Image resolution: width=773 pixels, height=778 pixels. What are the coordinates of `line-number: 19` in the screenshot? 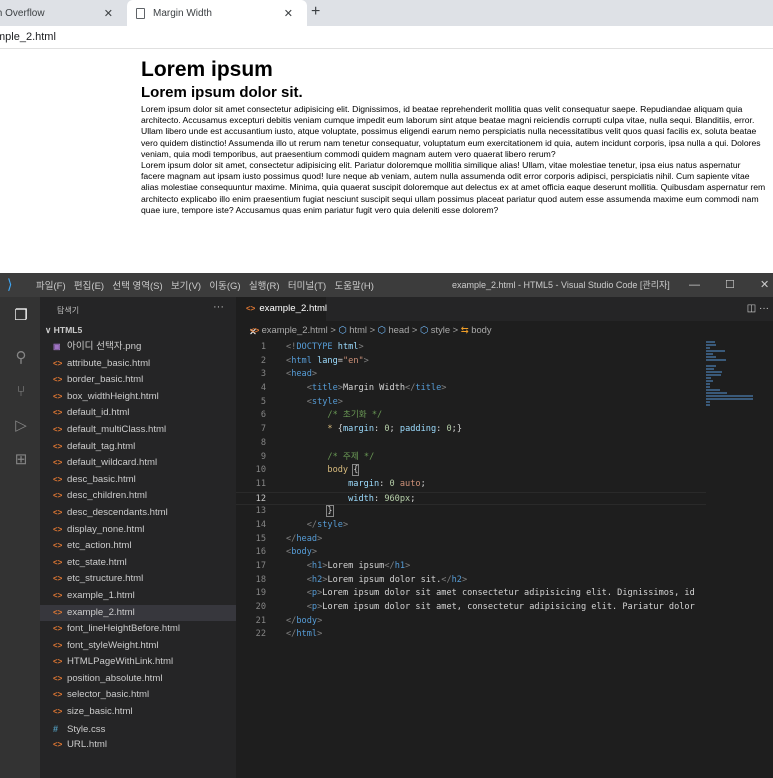 It's located at (260, 593).